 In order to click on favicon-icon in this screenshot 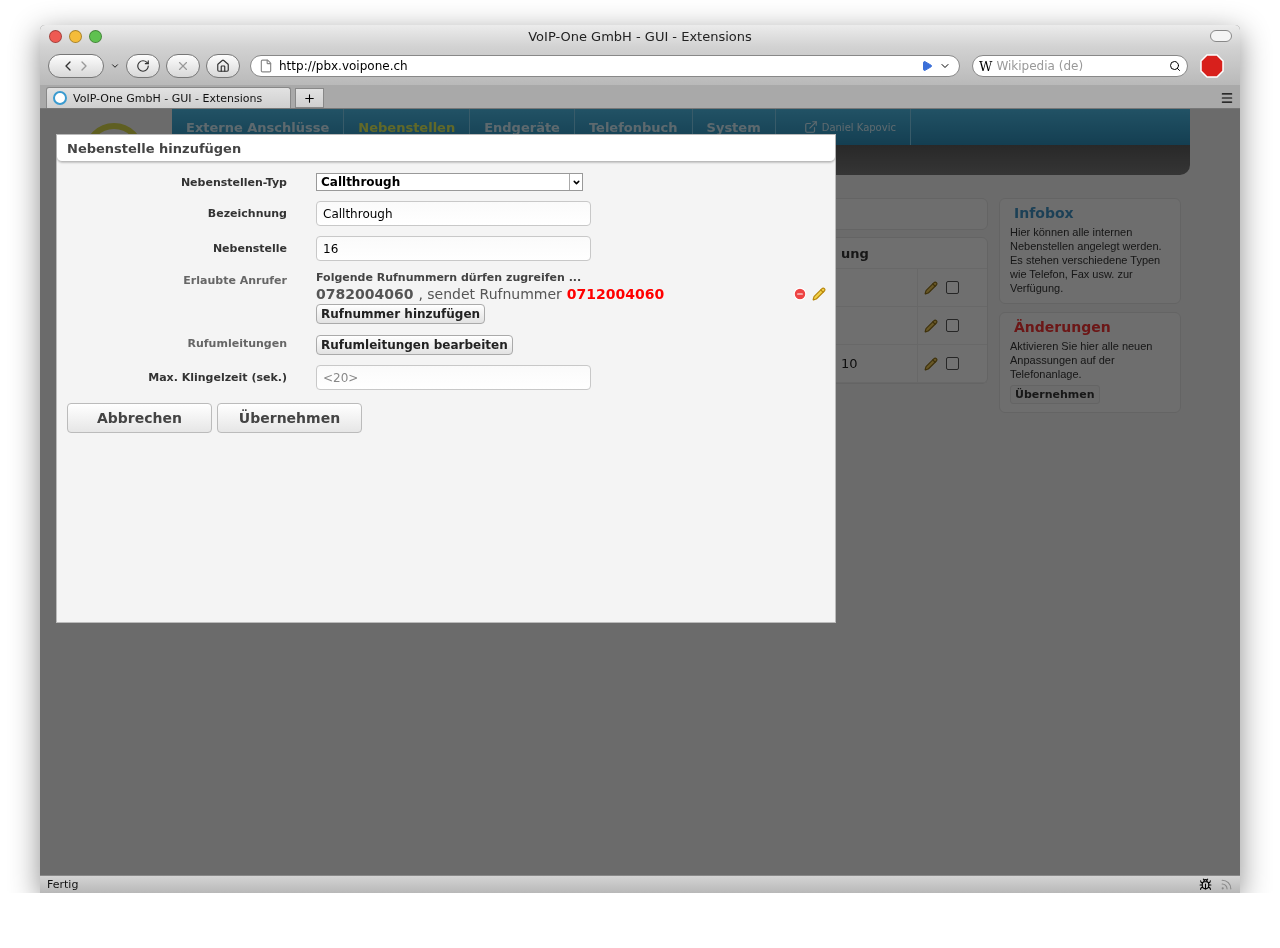, I will do `click(60, 98)`.